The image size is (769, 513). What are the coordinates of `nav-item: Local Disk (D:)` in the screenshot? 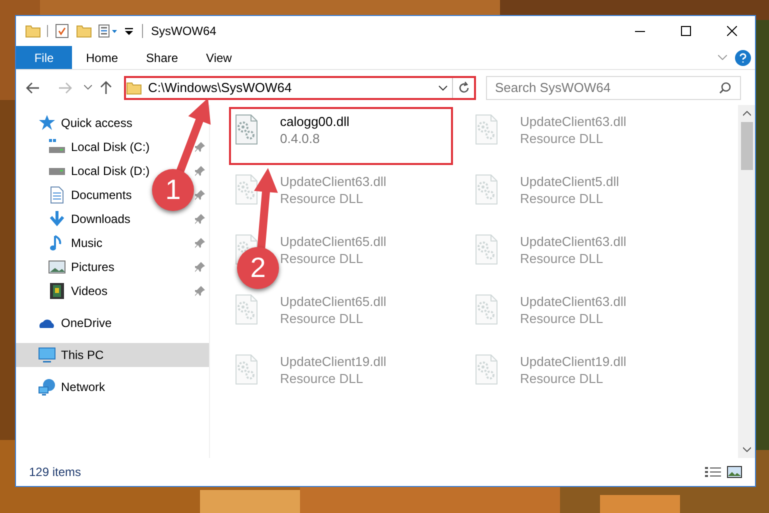 It's located at (99, 171).